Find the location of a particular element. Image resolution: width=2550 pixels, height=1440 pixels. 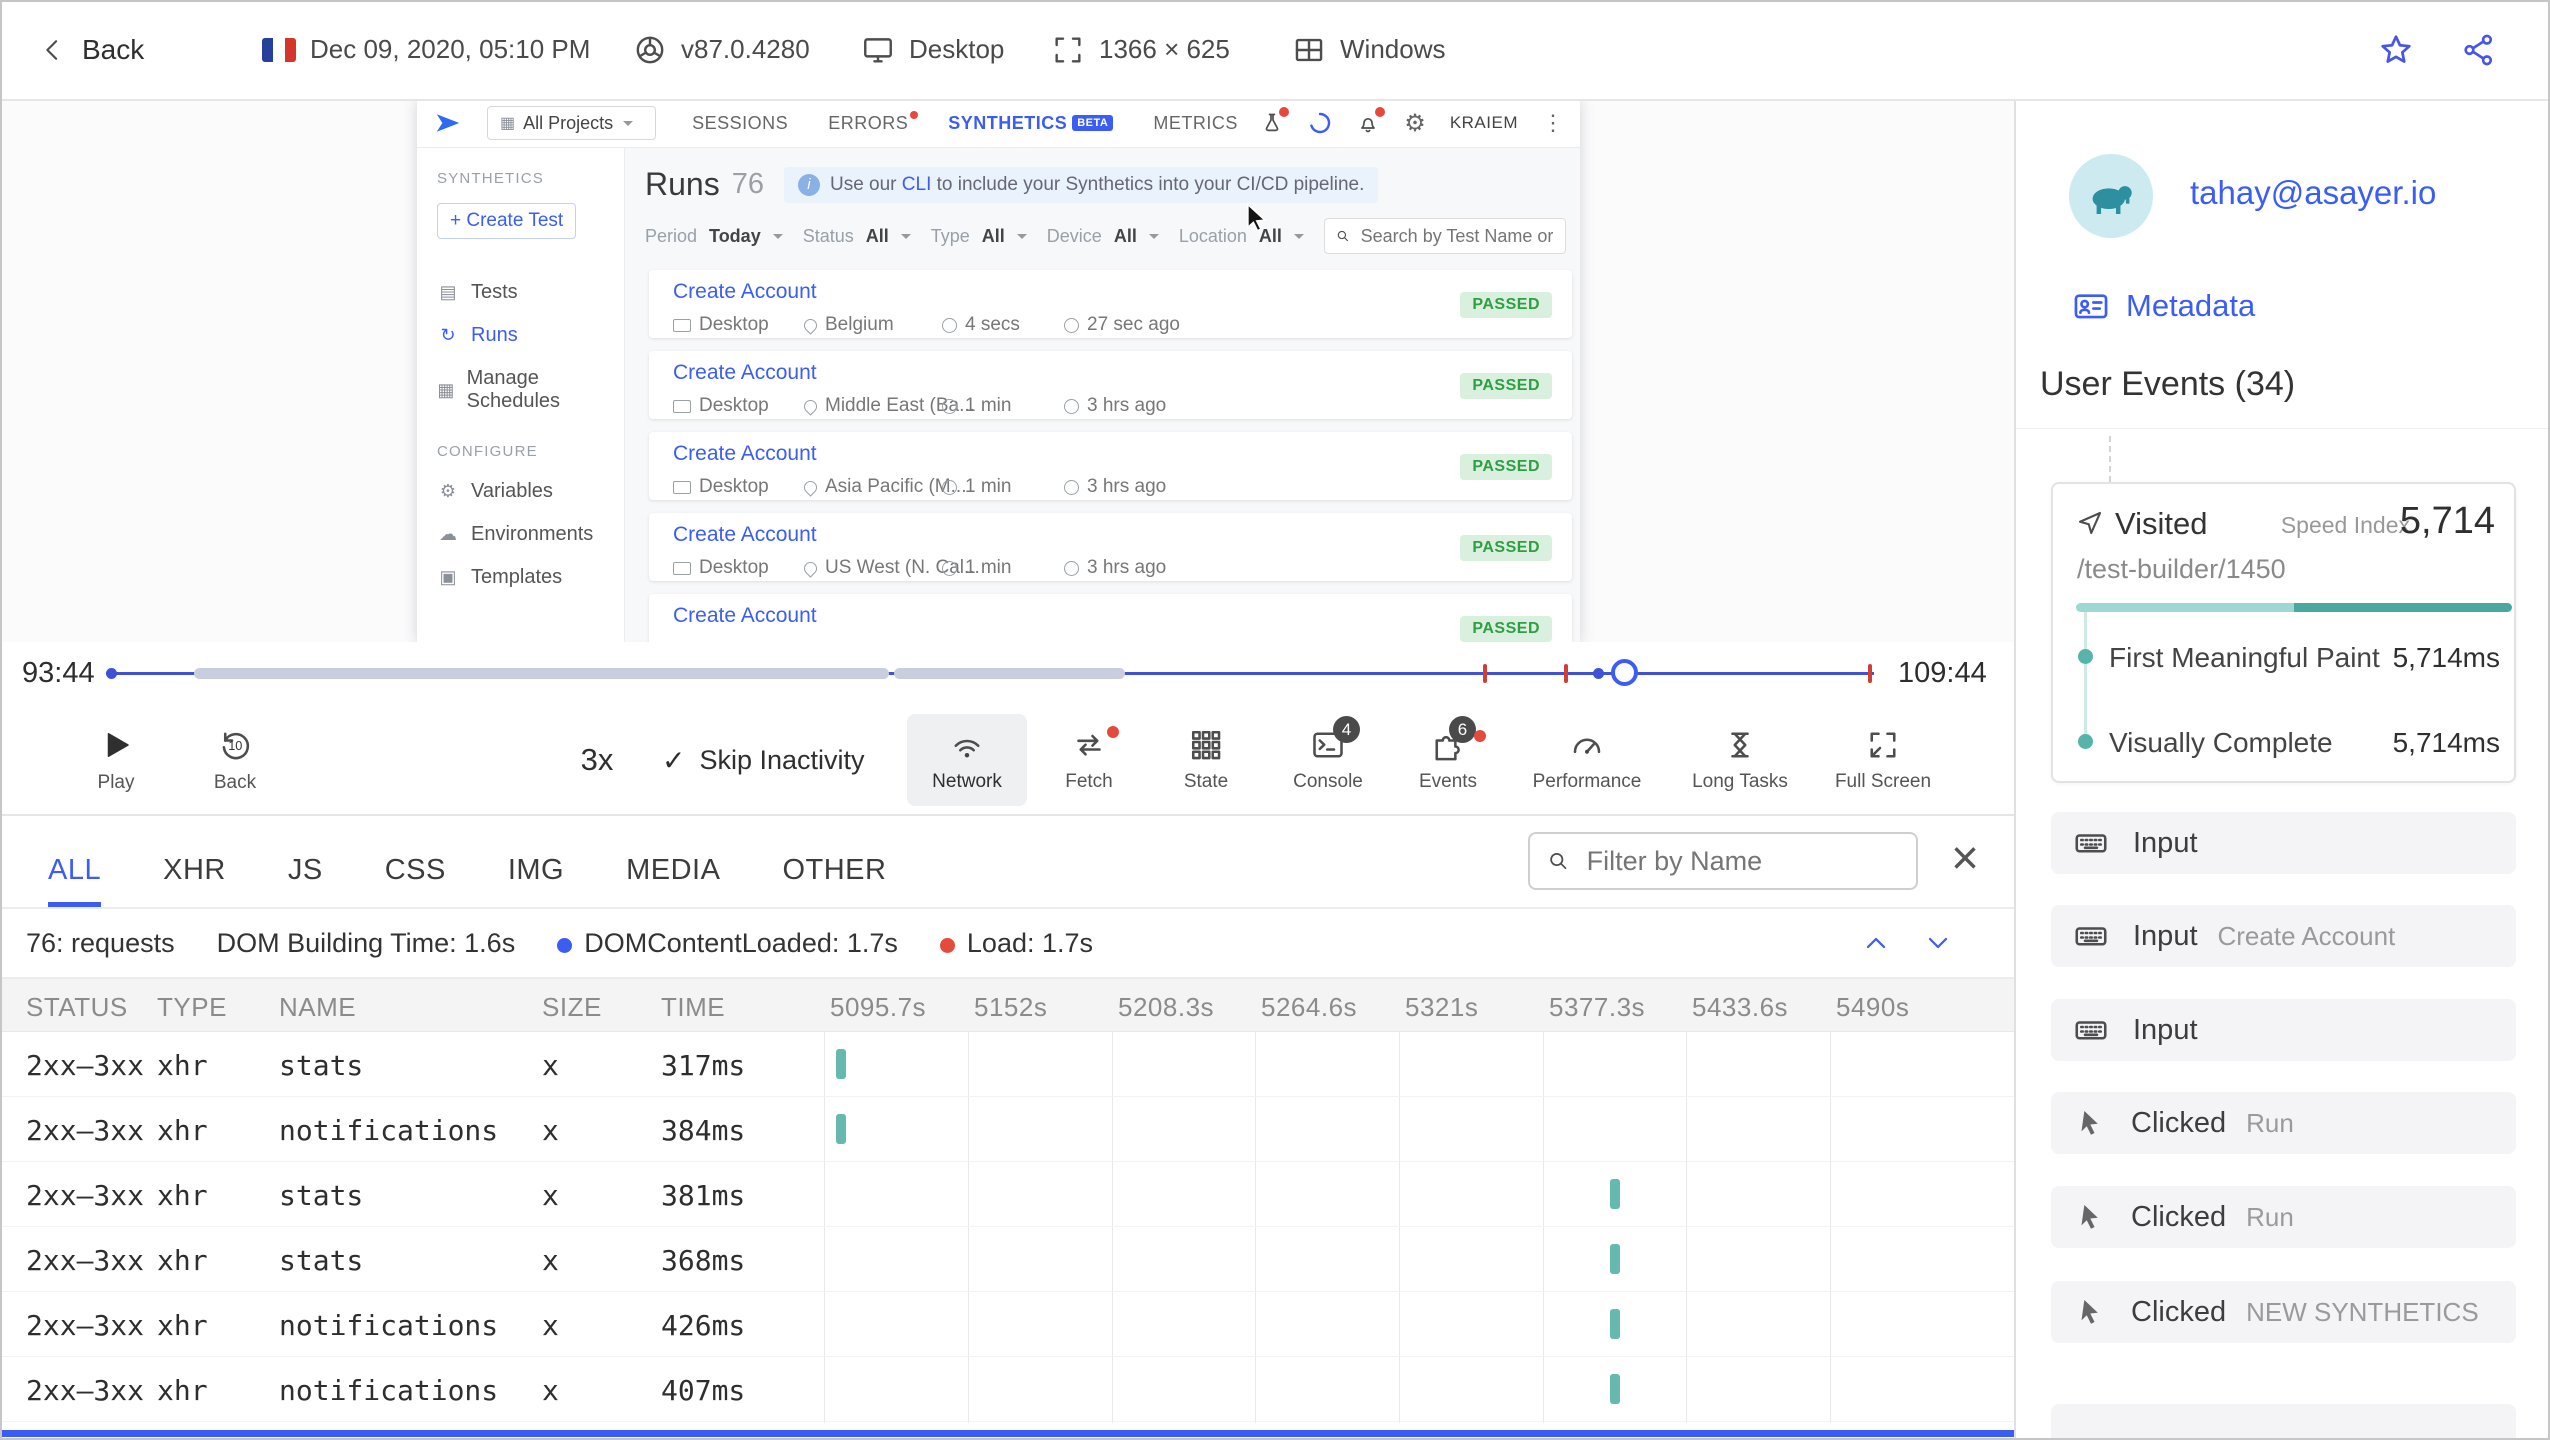

fetch-tool-button: Fetch is located at coordinates (1089, 760).